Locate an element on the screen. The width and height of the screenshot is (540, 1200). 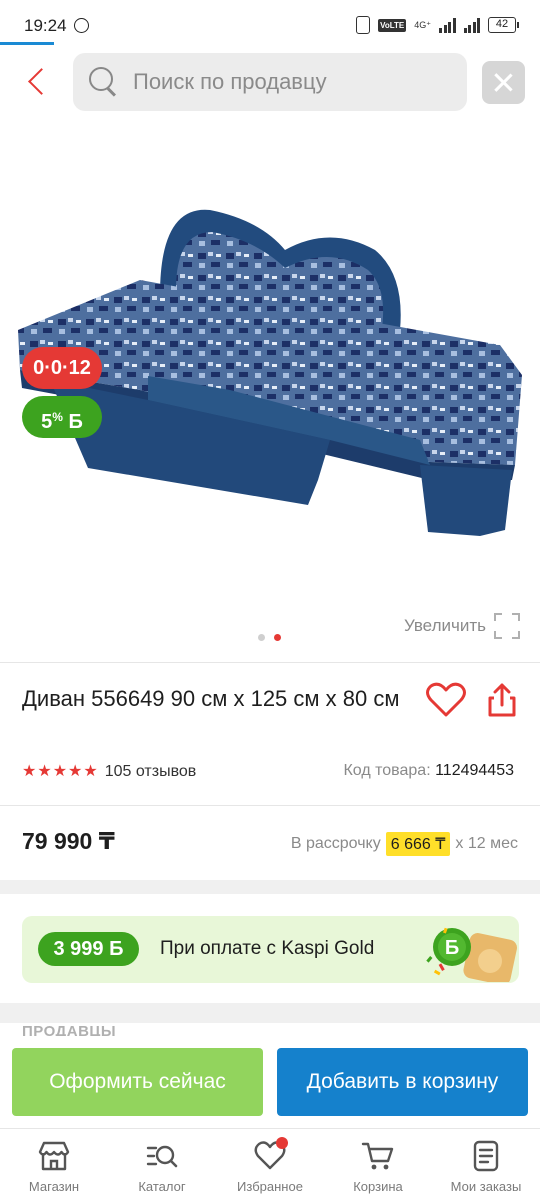
share-icon is located at coordinates (502, 700).